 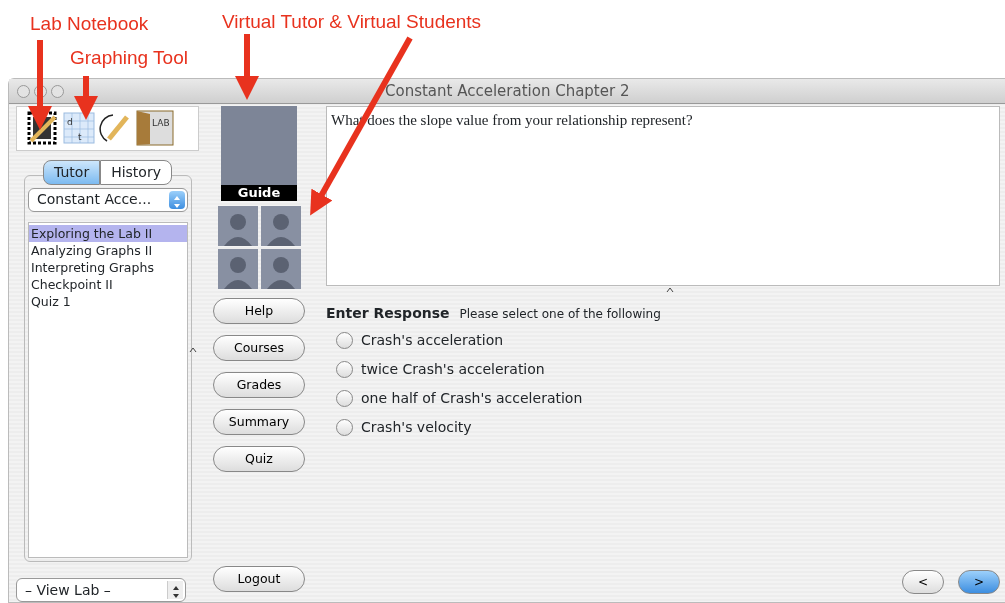 What do you see at coordinates (108, 233) in the screenshot?
I see `list-item: Exploring the Lab II` at bounding box center [108, 233].